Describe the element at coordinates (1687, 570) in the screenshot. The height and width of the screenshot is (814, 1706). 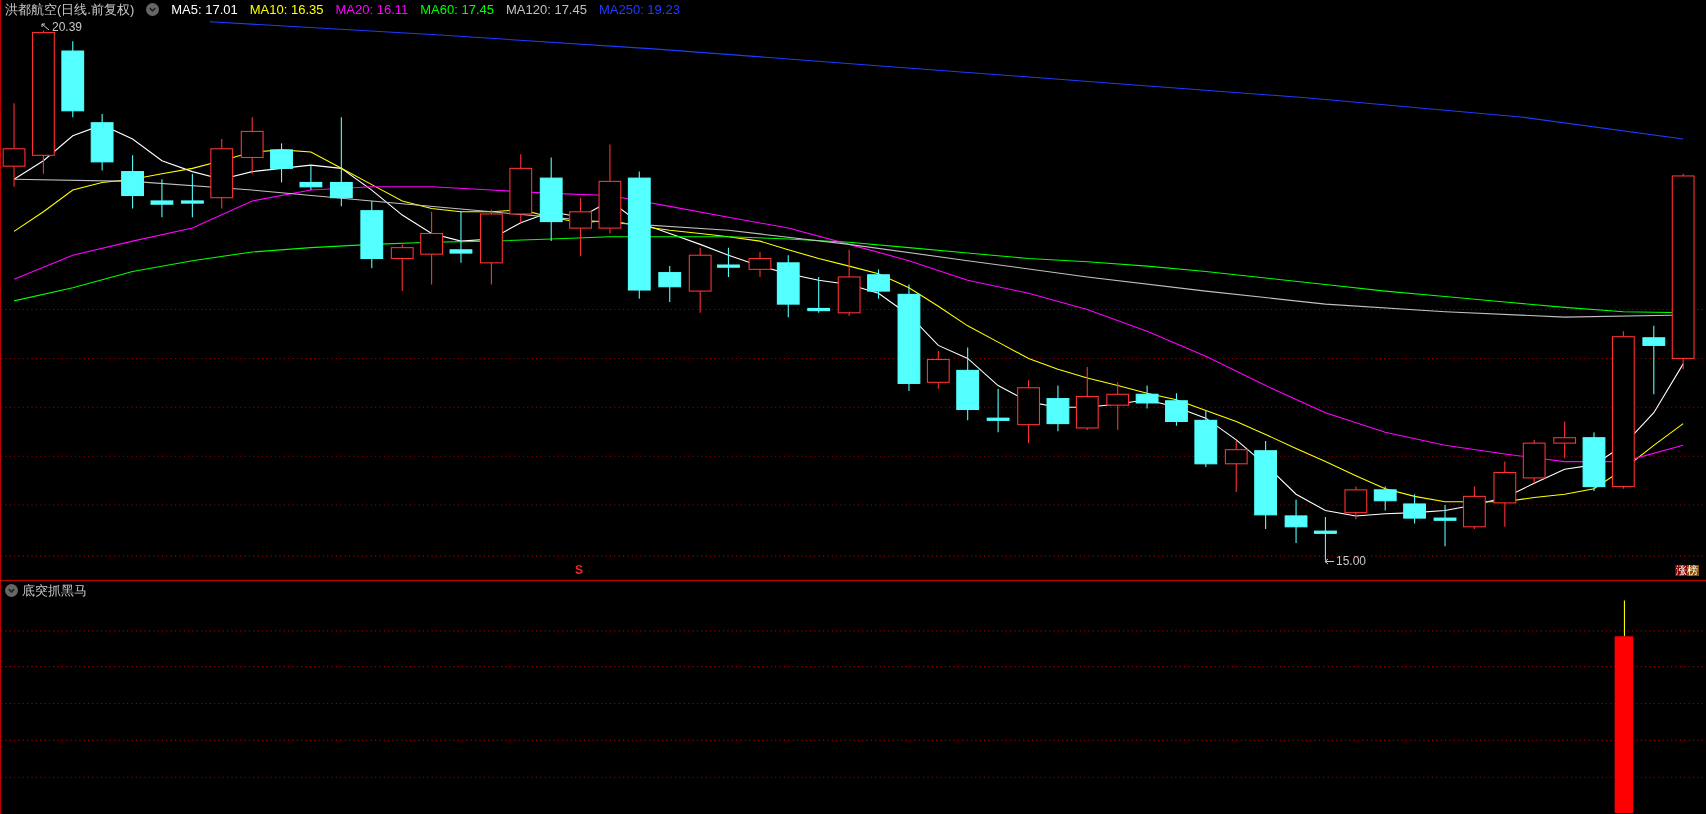
I see `ranking-badge: 涨榜` at that location.